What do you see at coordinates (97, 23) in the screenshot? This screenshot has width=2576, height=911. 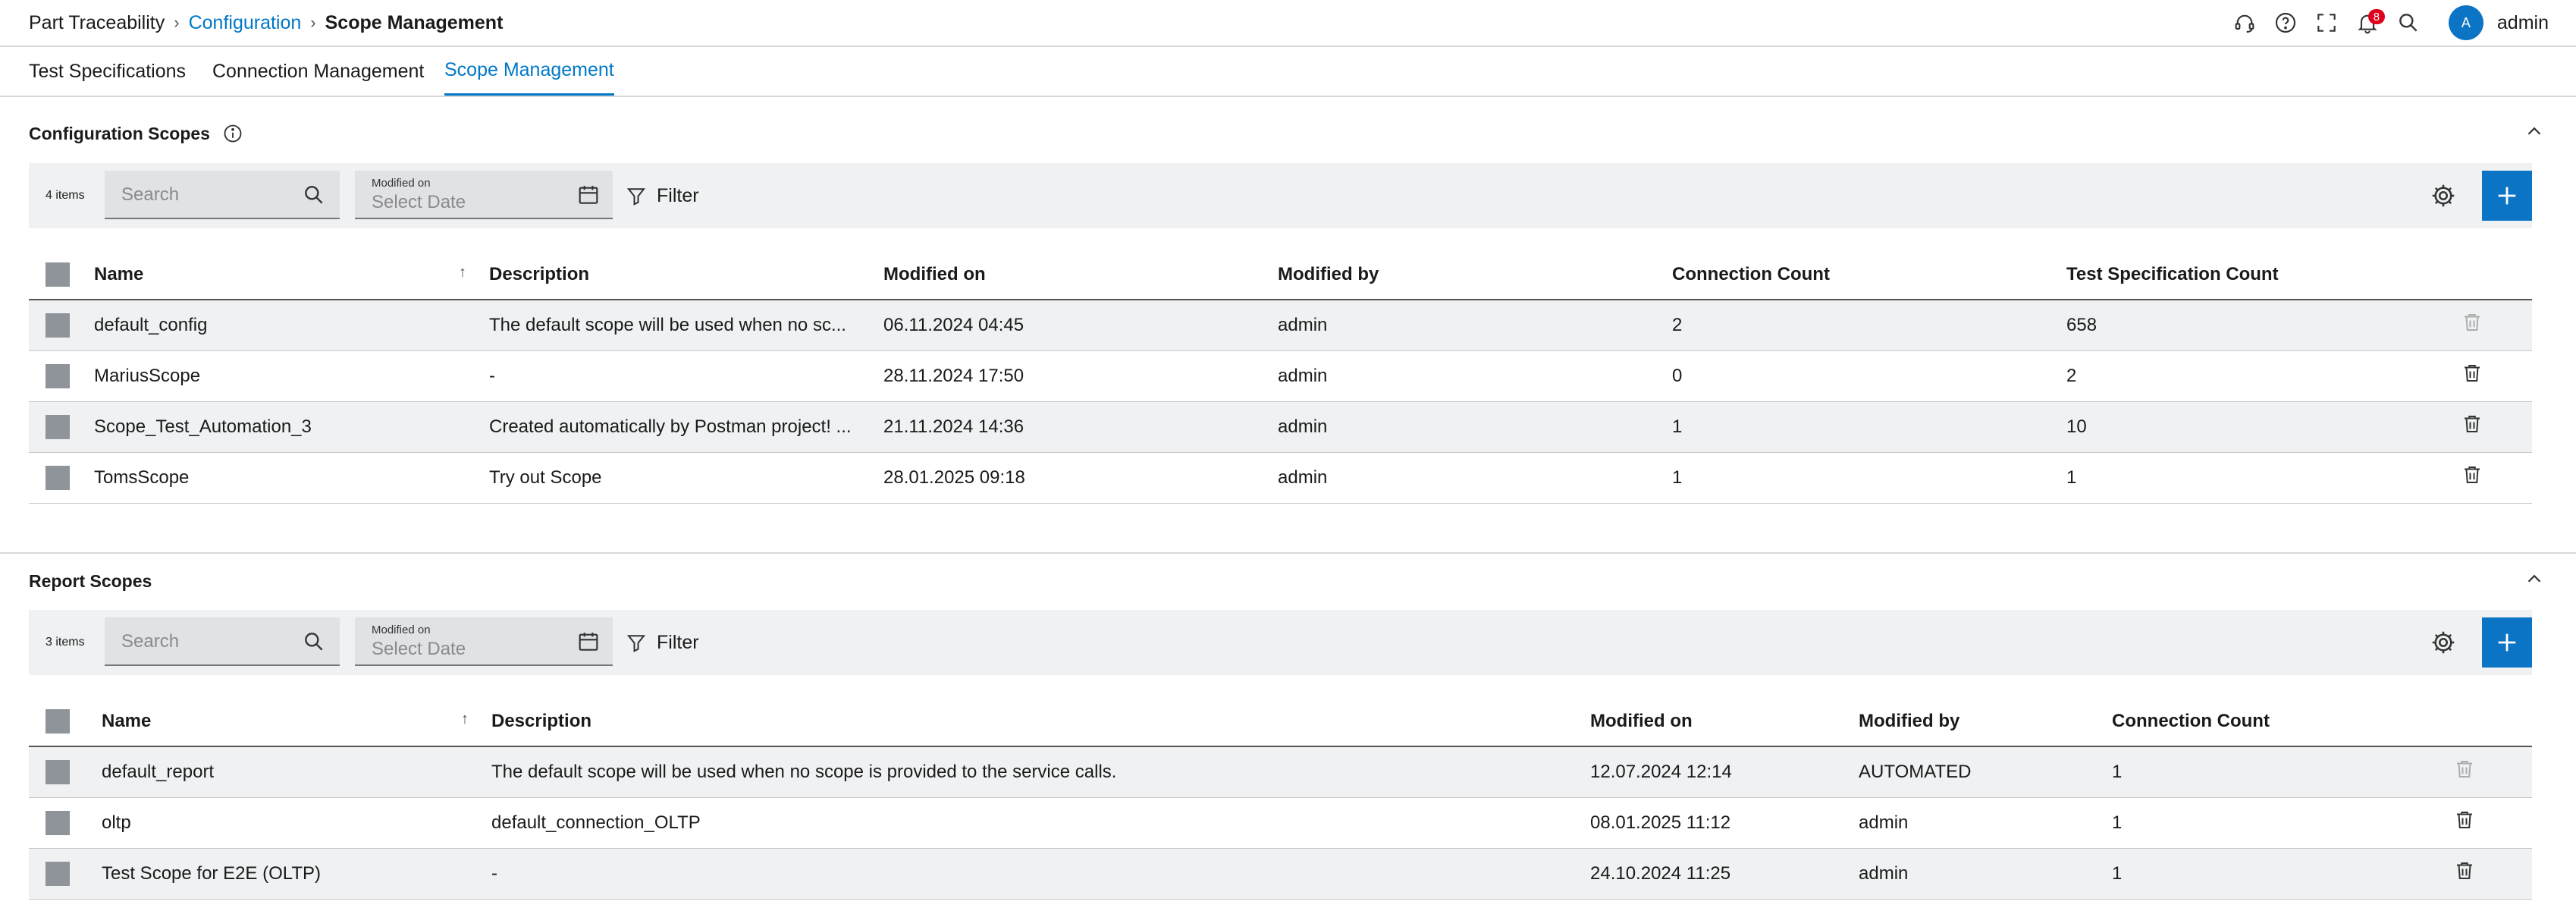 I see `breadcrumb-item-part-traceability: Part Traceability` at bounding box center [97, 23].